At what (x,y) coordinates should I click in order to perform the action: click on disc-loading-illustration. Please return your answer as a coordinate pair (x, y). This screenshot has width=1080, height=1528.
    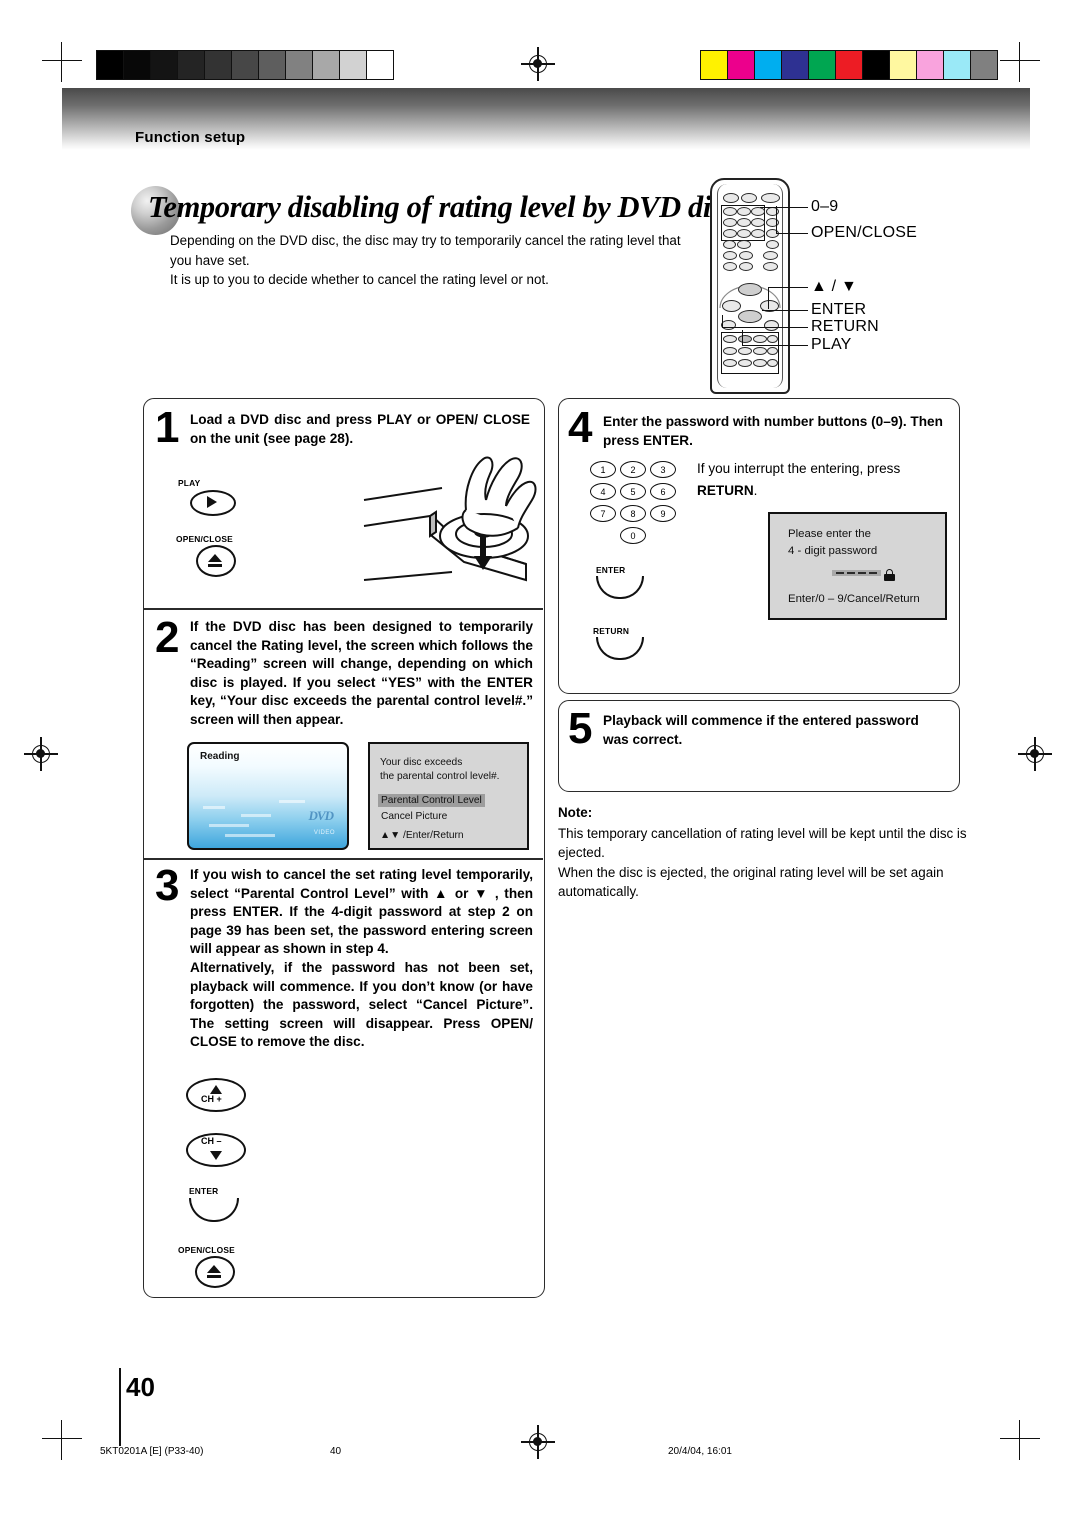
    Looking at the image, I should click on (455, 520).